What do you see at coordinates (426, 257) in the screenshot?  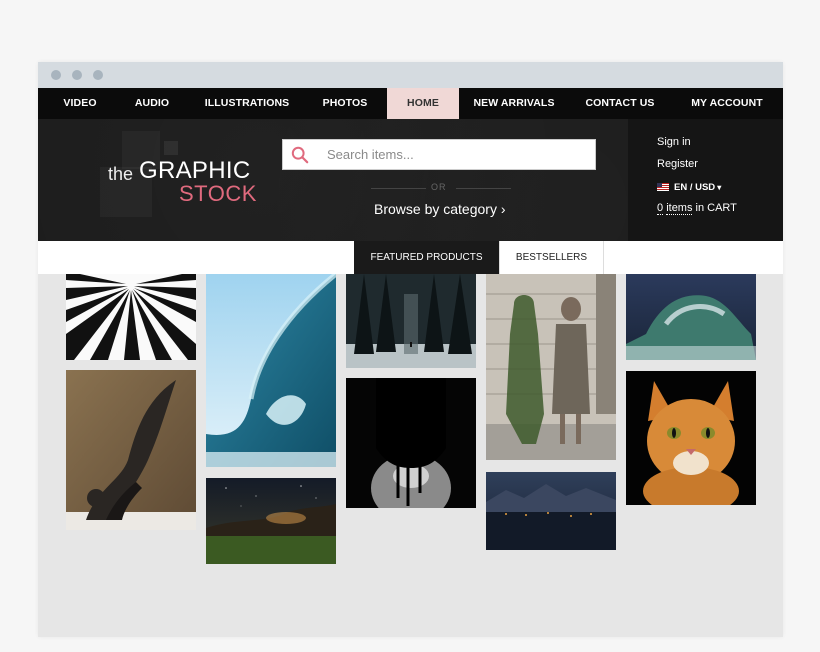 I see `tab-featured-products: FEATURED PRODUCTS` at bounding box center [426, 257].